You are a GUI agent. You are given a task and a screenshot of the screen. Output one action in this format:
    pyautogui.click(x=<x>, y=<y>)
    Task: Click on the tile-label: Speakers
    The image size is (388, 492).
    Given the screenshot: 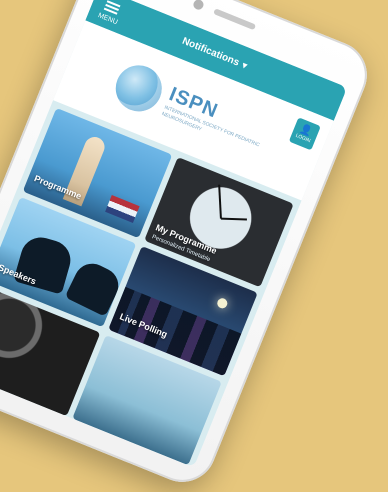 What is the action you would take?
    pyautogui.click(x=19, y=274)
    